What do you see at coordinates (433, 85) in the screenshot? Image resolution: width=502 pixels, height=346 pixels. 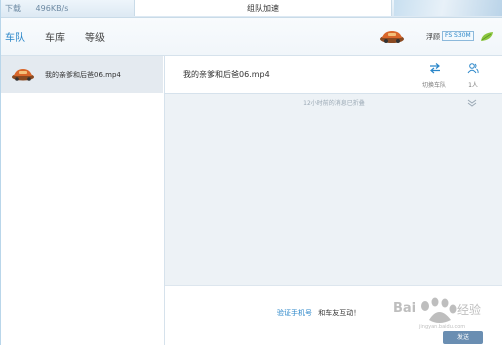 I see `switch-team-label: 切换车队` at bounding box center [433, 85].